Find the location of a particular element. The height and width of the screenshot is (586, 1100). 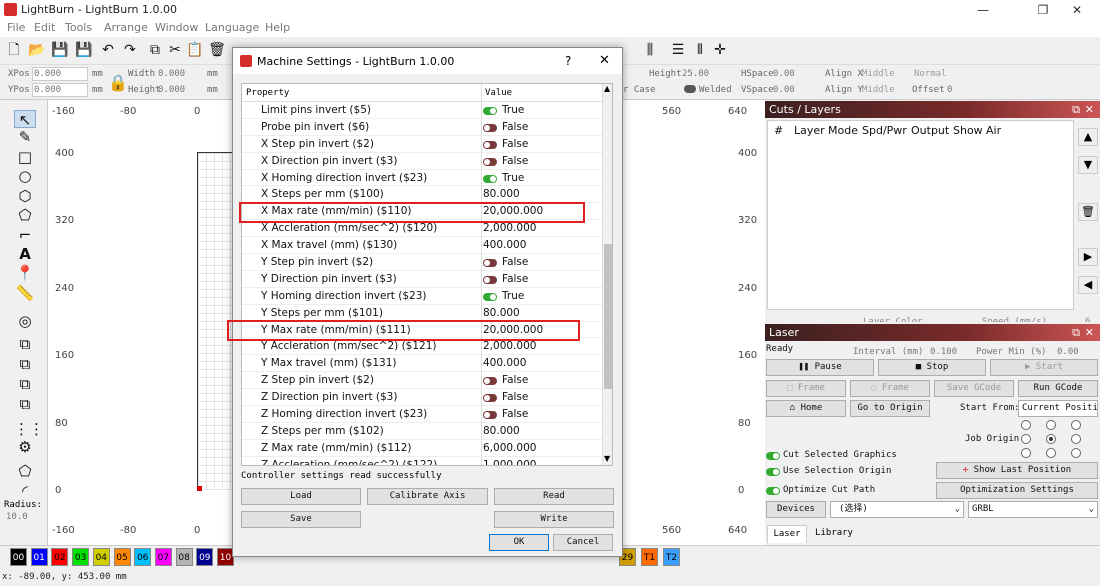

settings-row: X Step pin invert ($2) False is located at coordinates (422, 144).